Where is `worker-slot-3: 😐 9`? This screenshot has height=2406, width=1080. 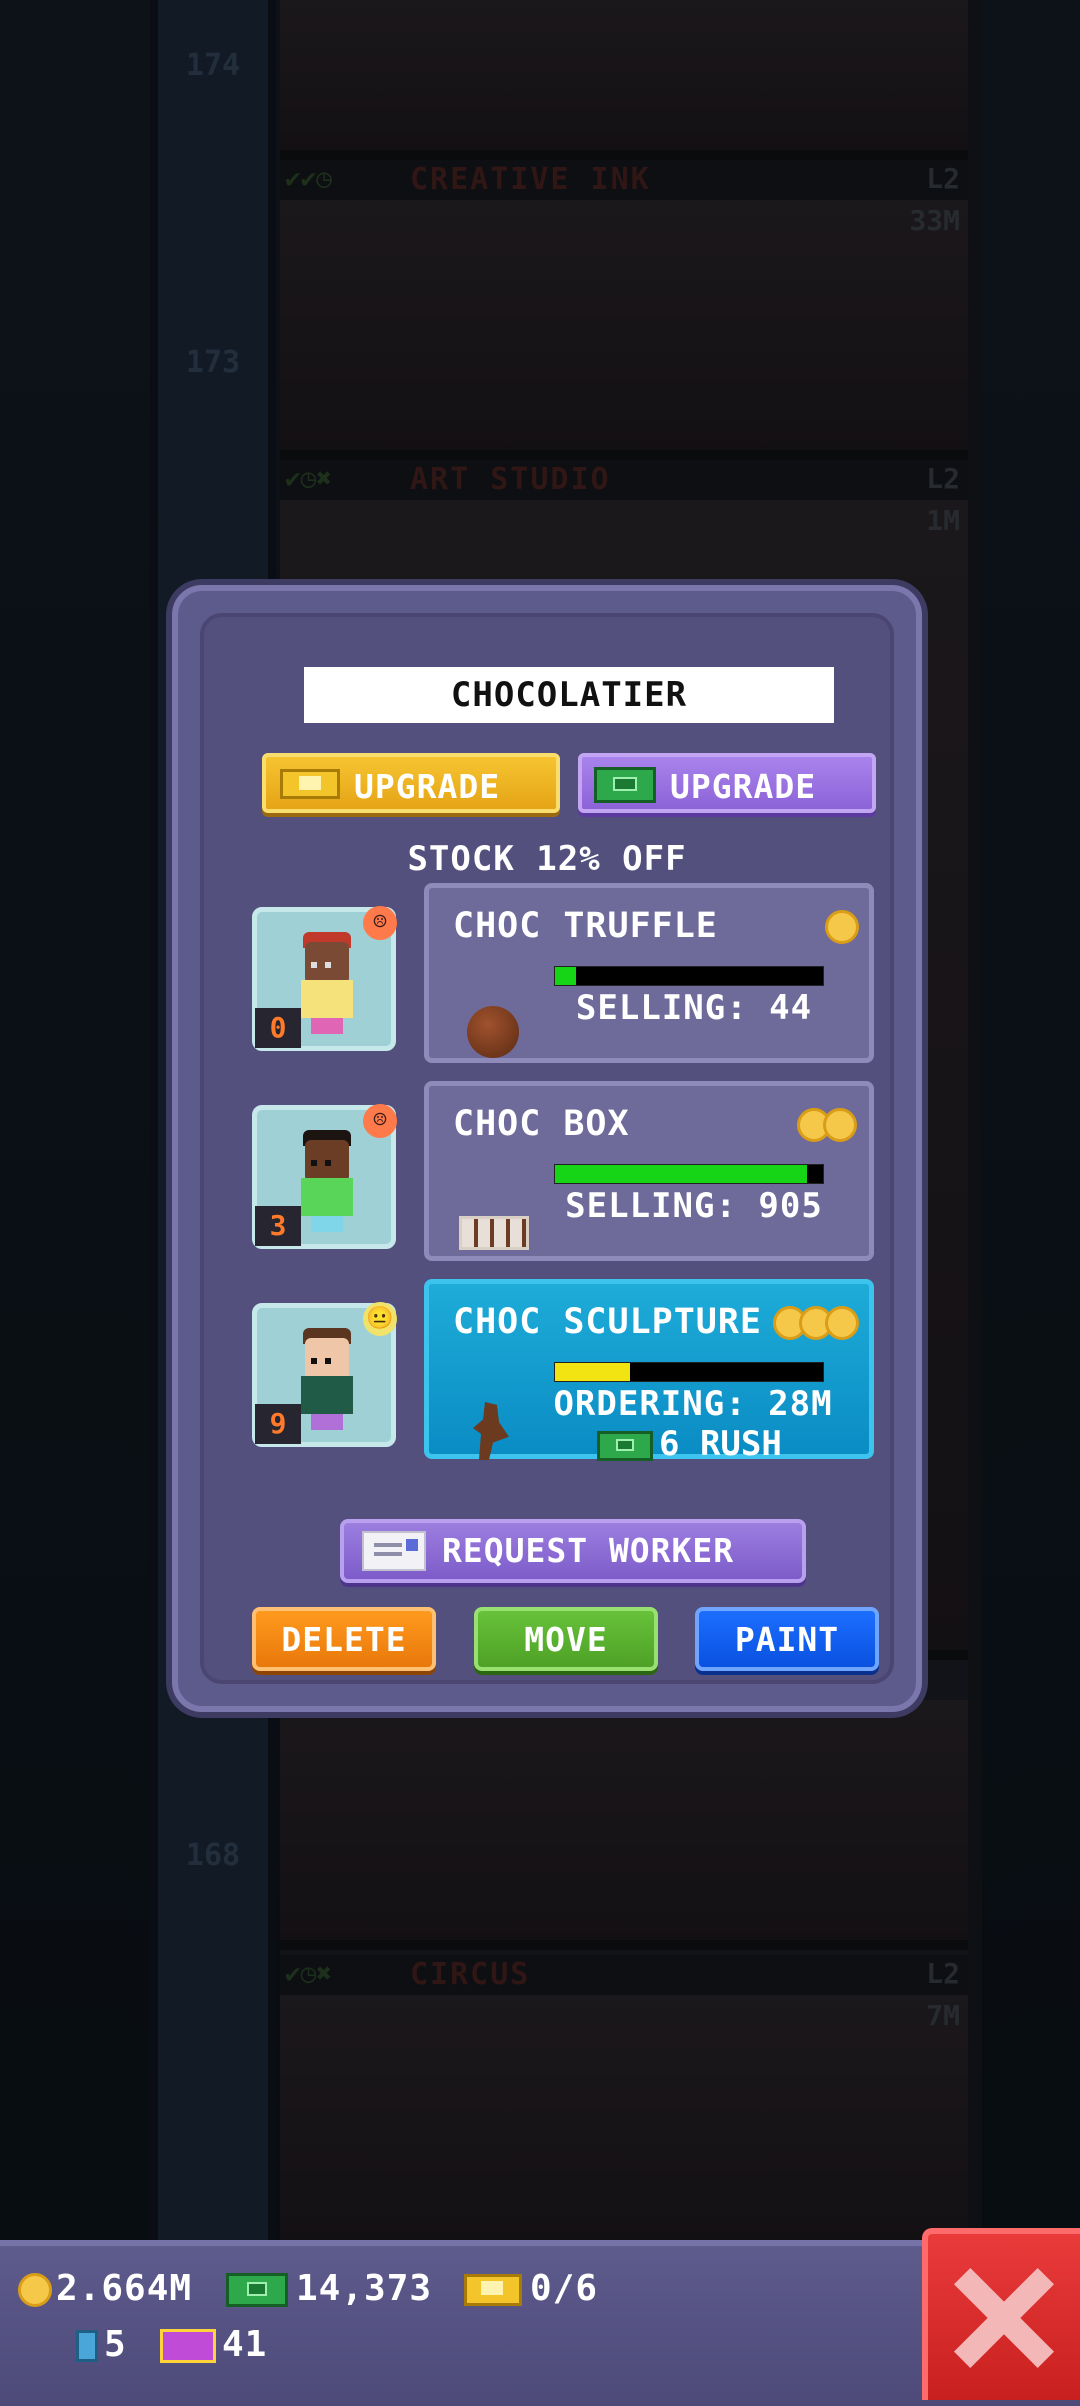
worker-slot-3: 😐 9 is located at coordinates (324, 1374).